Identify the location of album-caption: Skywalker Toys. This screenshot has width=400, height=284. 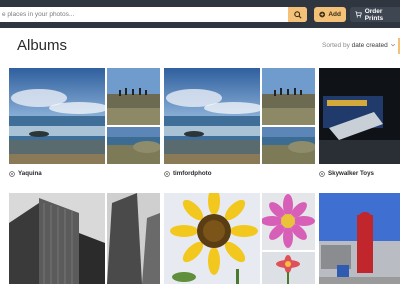
(346, 173).